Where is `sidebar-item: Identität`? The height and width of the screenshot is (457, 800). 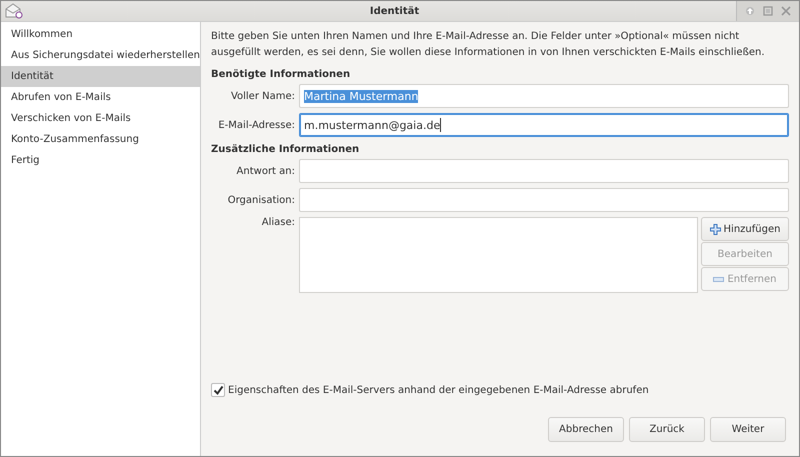 sidebar-item: Identität is located at coordinates (100, 76).